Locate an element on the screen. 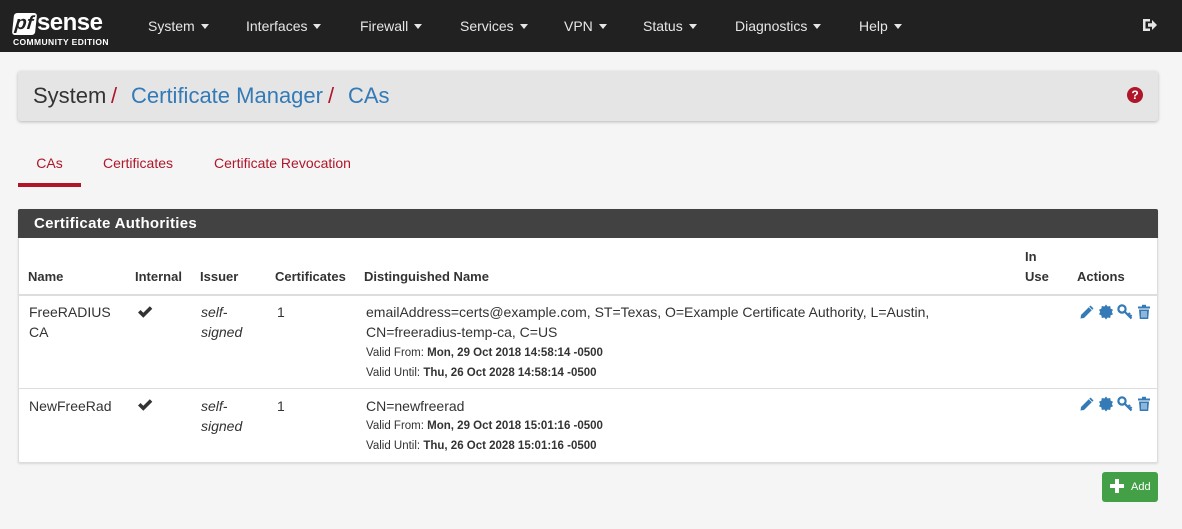 This screenshot has width=1182, height=529. nav-menu-system: System is located at coordinates (178, 26).